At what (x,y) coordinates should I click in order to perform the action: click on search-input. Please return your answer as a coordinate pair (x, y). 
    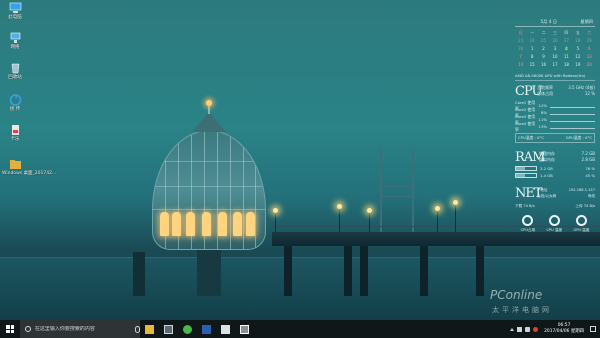
    Looking at the image, I should click on (84, 329).